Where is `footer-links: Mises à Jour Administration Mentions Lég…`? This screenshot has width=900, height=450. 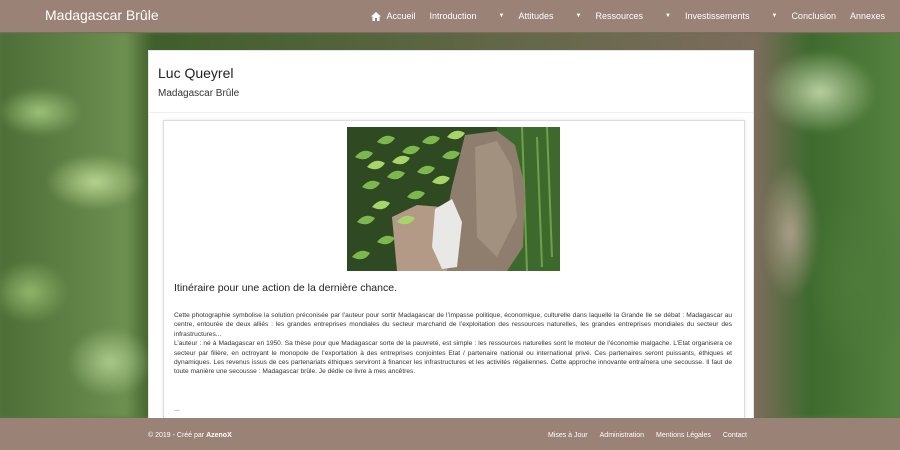
footer-links: Mises à Jour Administration Mentions Lég… is located at coordinates (647, 435).